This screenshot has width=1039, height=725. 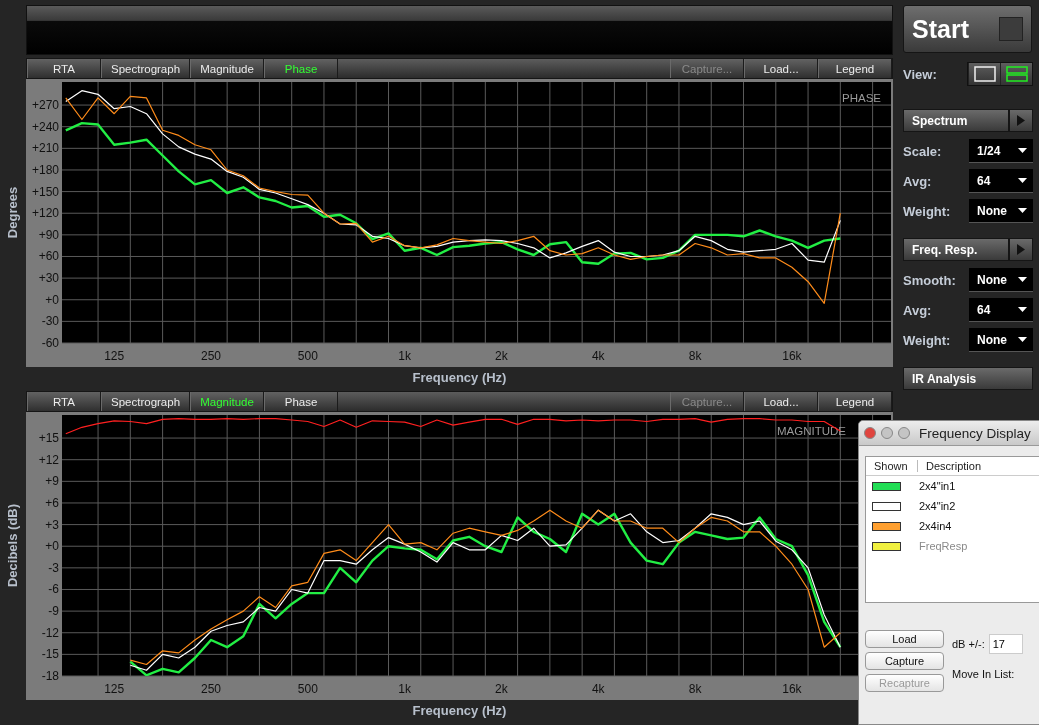 I want to click on tick-label: +90, so click(x=48, y=234).